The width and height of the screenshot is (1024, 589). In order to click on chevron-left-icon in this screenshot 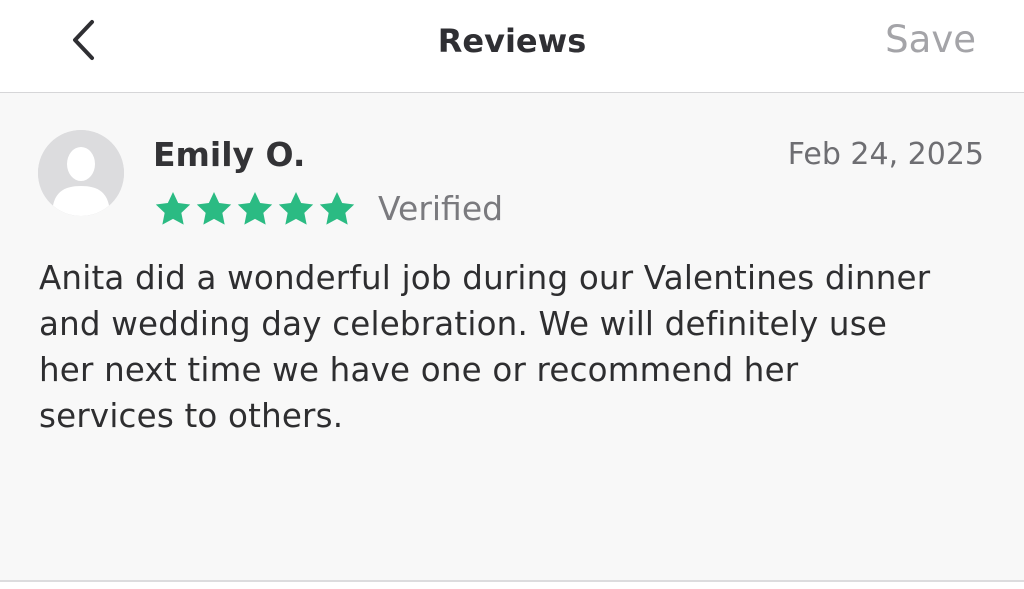, I will do `click(83, 40)`.